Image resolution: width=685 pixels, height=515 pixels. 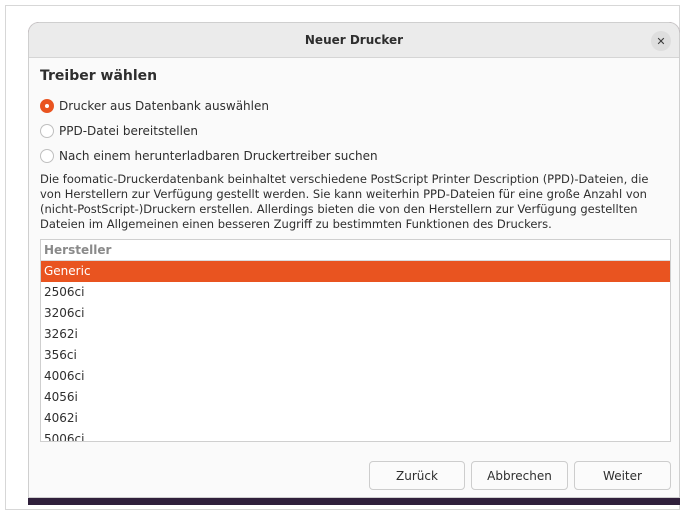 What do you see at coordinates (128, 131) in the screenshot?
I see `radio-label: PPD-Datei bereitstellen` at bounding box center [128, 131].